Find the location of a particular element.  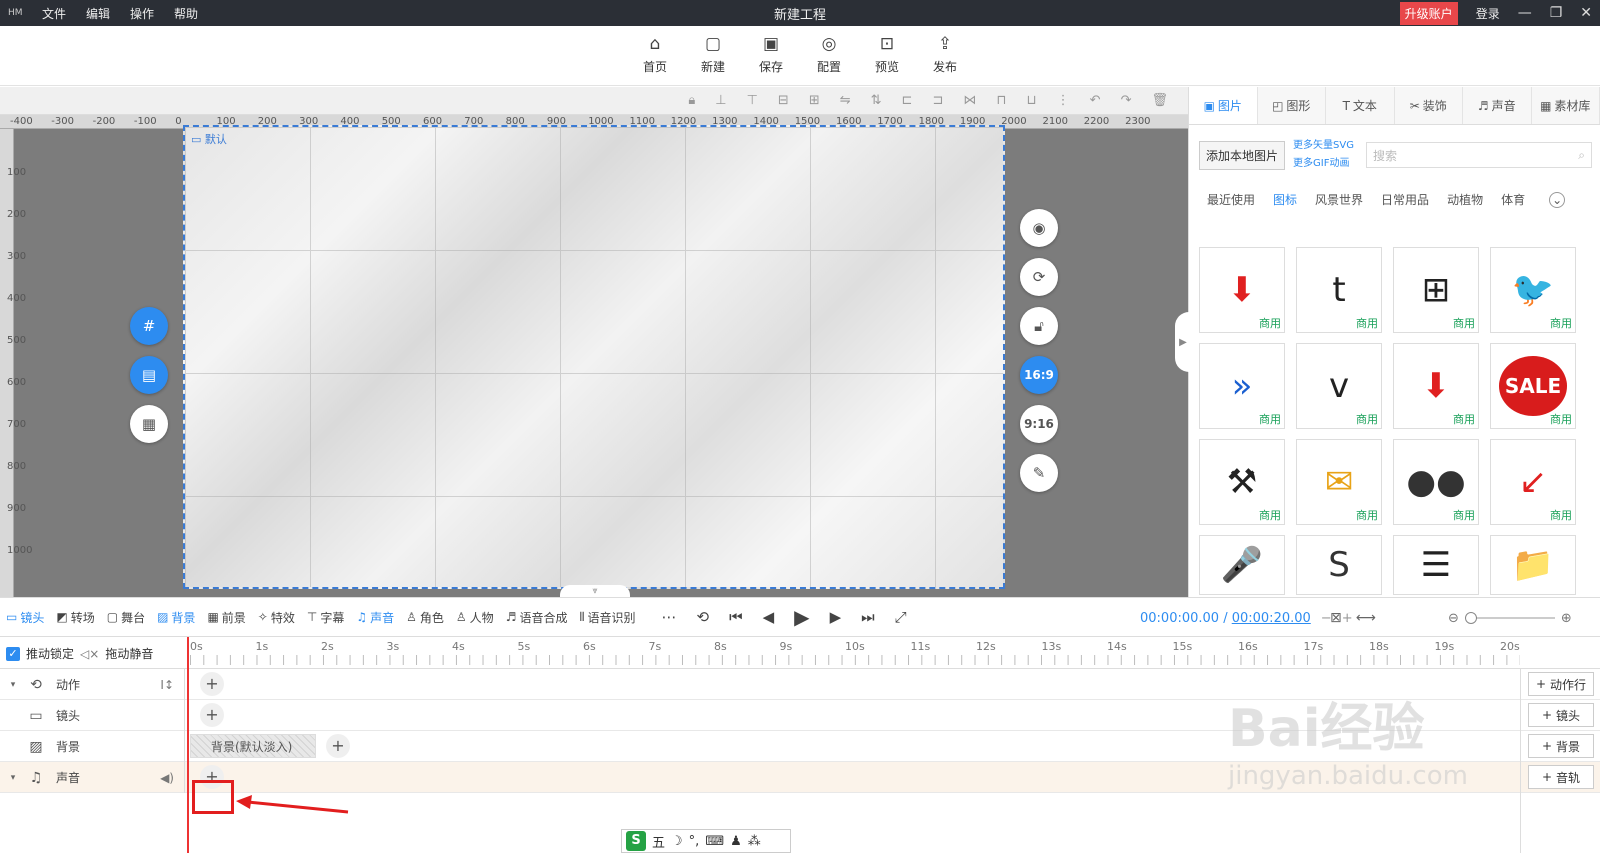

close-icon: ✕ is located at coordinates (1586, 13).